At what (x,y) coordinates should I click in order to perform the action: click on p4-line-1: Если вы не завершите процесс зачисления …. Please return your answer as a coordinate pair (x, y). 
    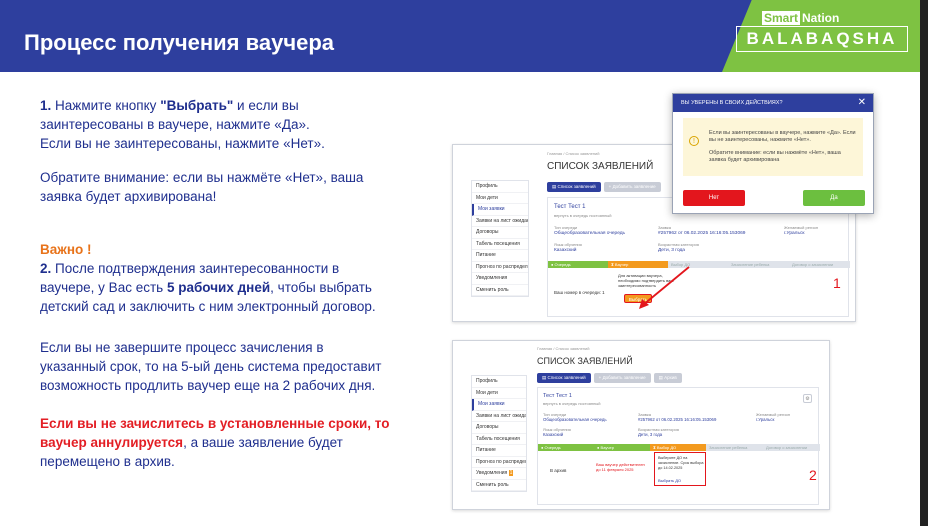
    Looking at the image, I should click on (182, 347).